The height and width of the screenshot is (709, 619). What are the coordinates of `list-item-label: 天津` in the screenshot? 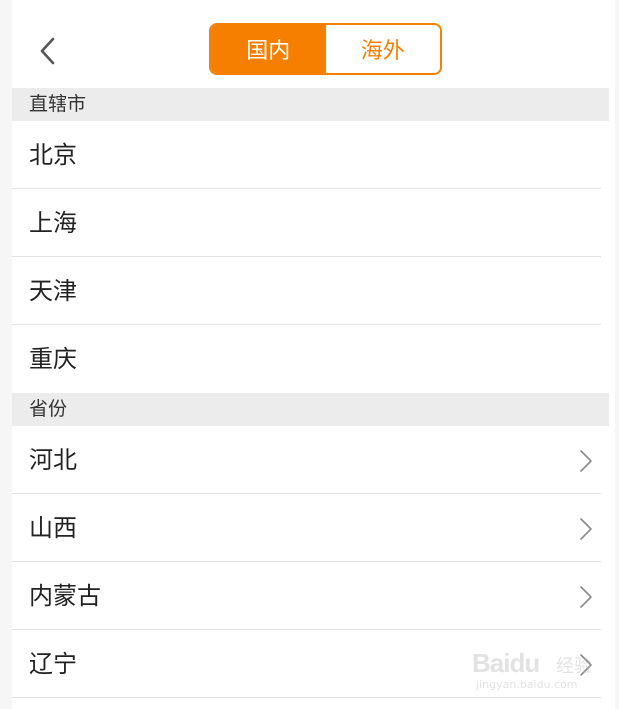 It's located at (53, 291).